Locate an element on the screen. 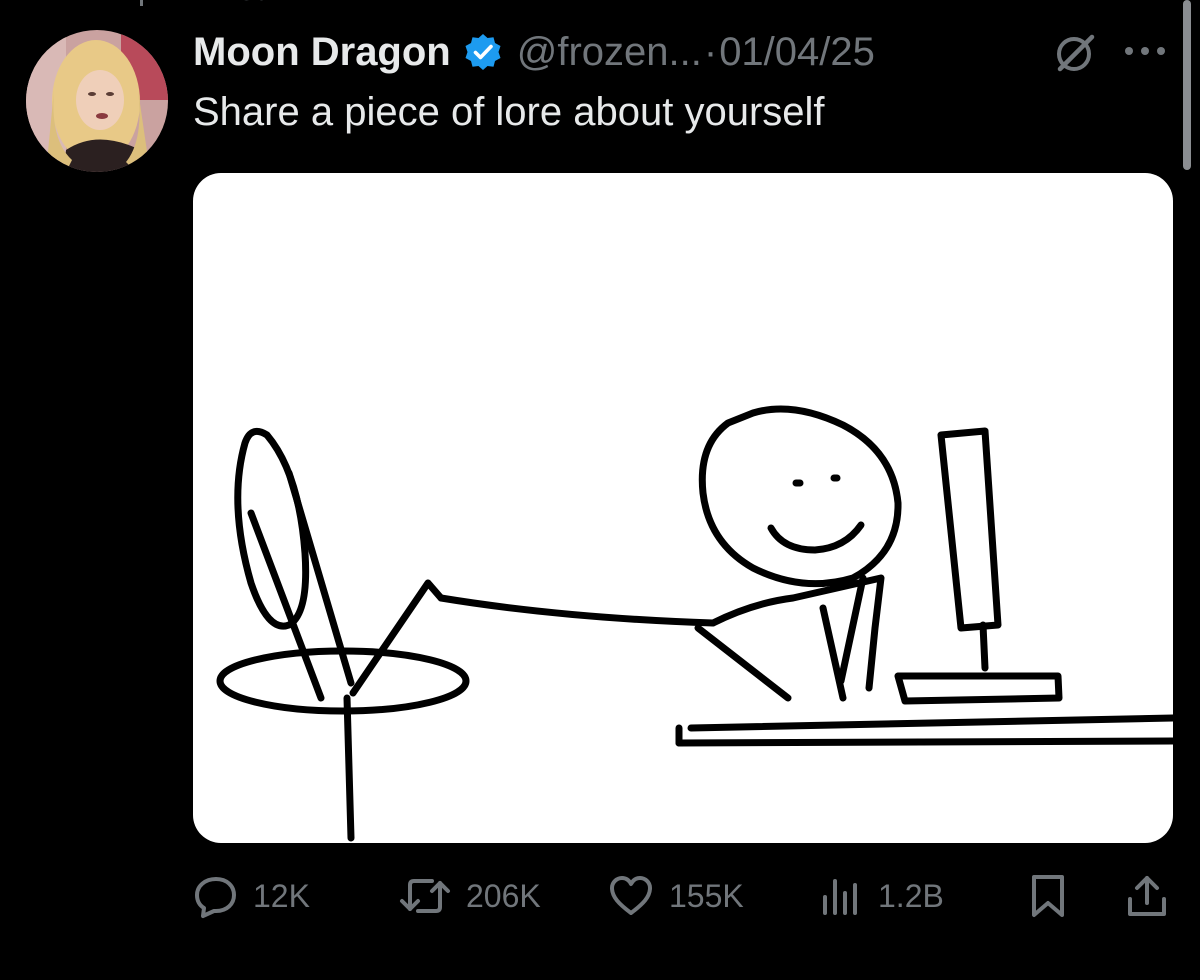  repost-icon is located at coordinates (425, 896).